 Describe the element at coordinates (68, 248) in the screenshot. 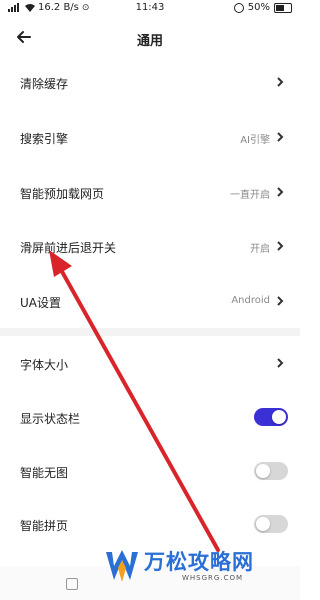

I see `setting-label: 滑屏前进后退开关` at that location.